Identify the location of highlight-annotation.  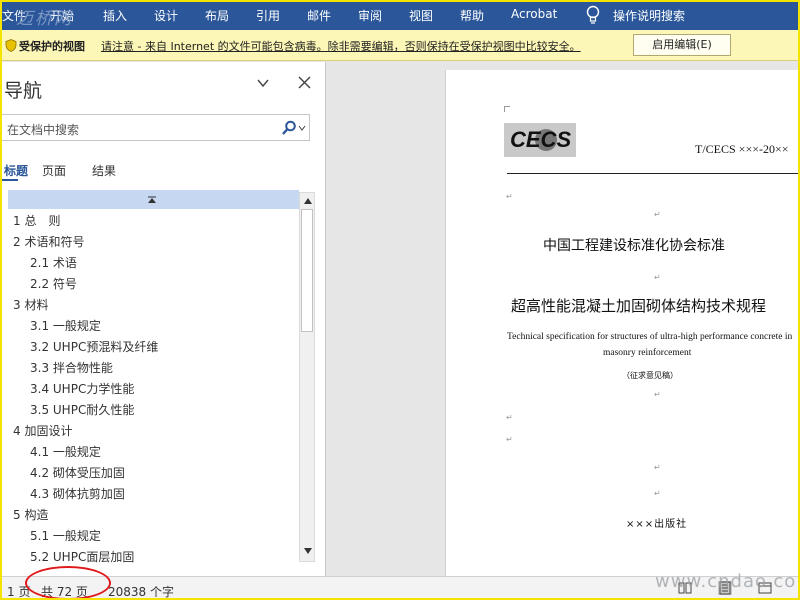
(68, 583).